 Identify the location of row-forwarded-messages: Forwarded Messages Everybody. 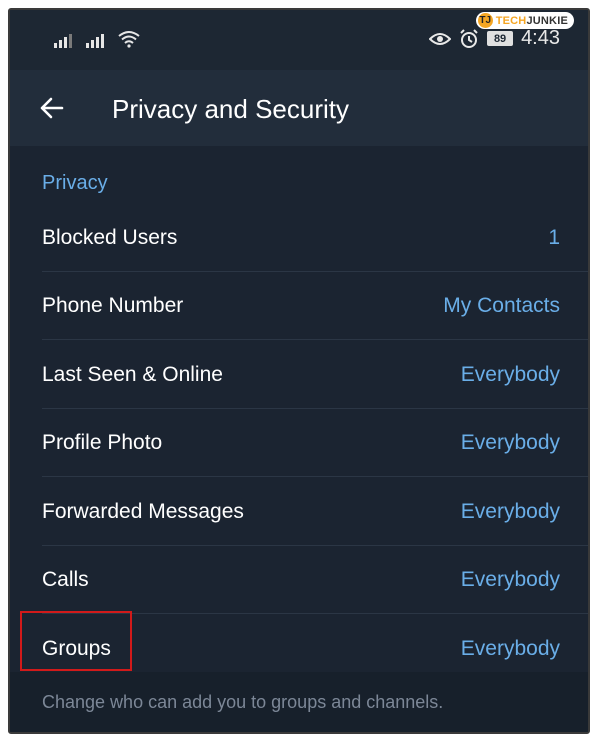
(315, 512).